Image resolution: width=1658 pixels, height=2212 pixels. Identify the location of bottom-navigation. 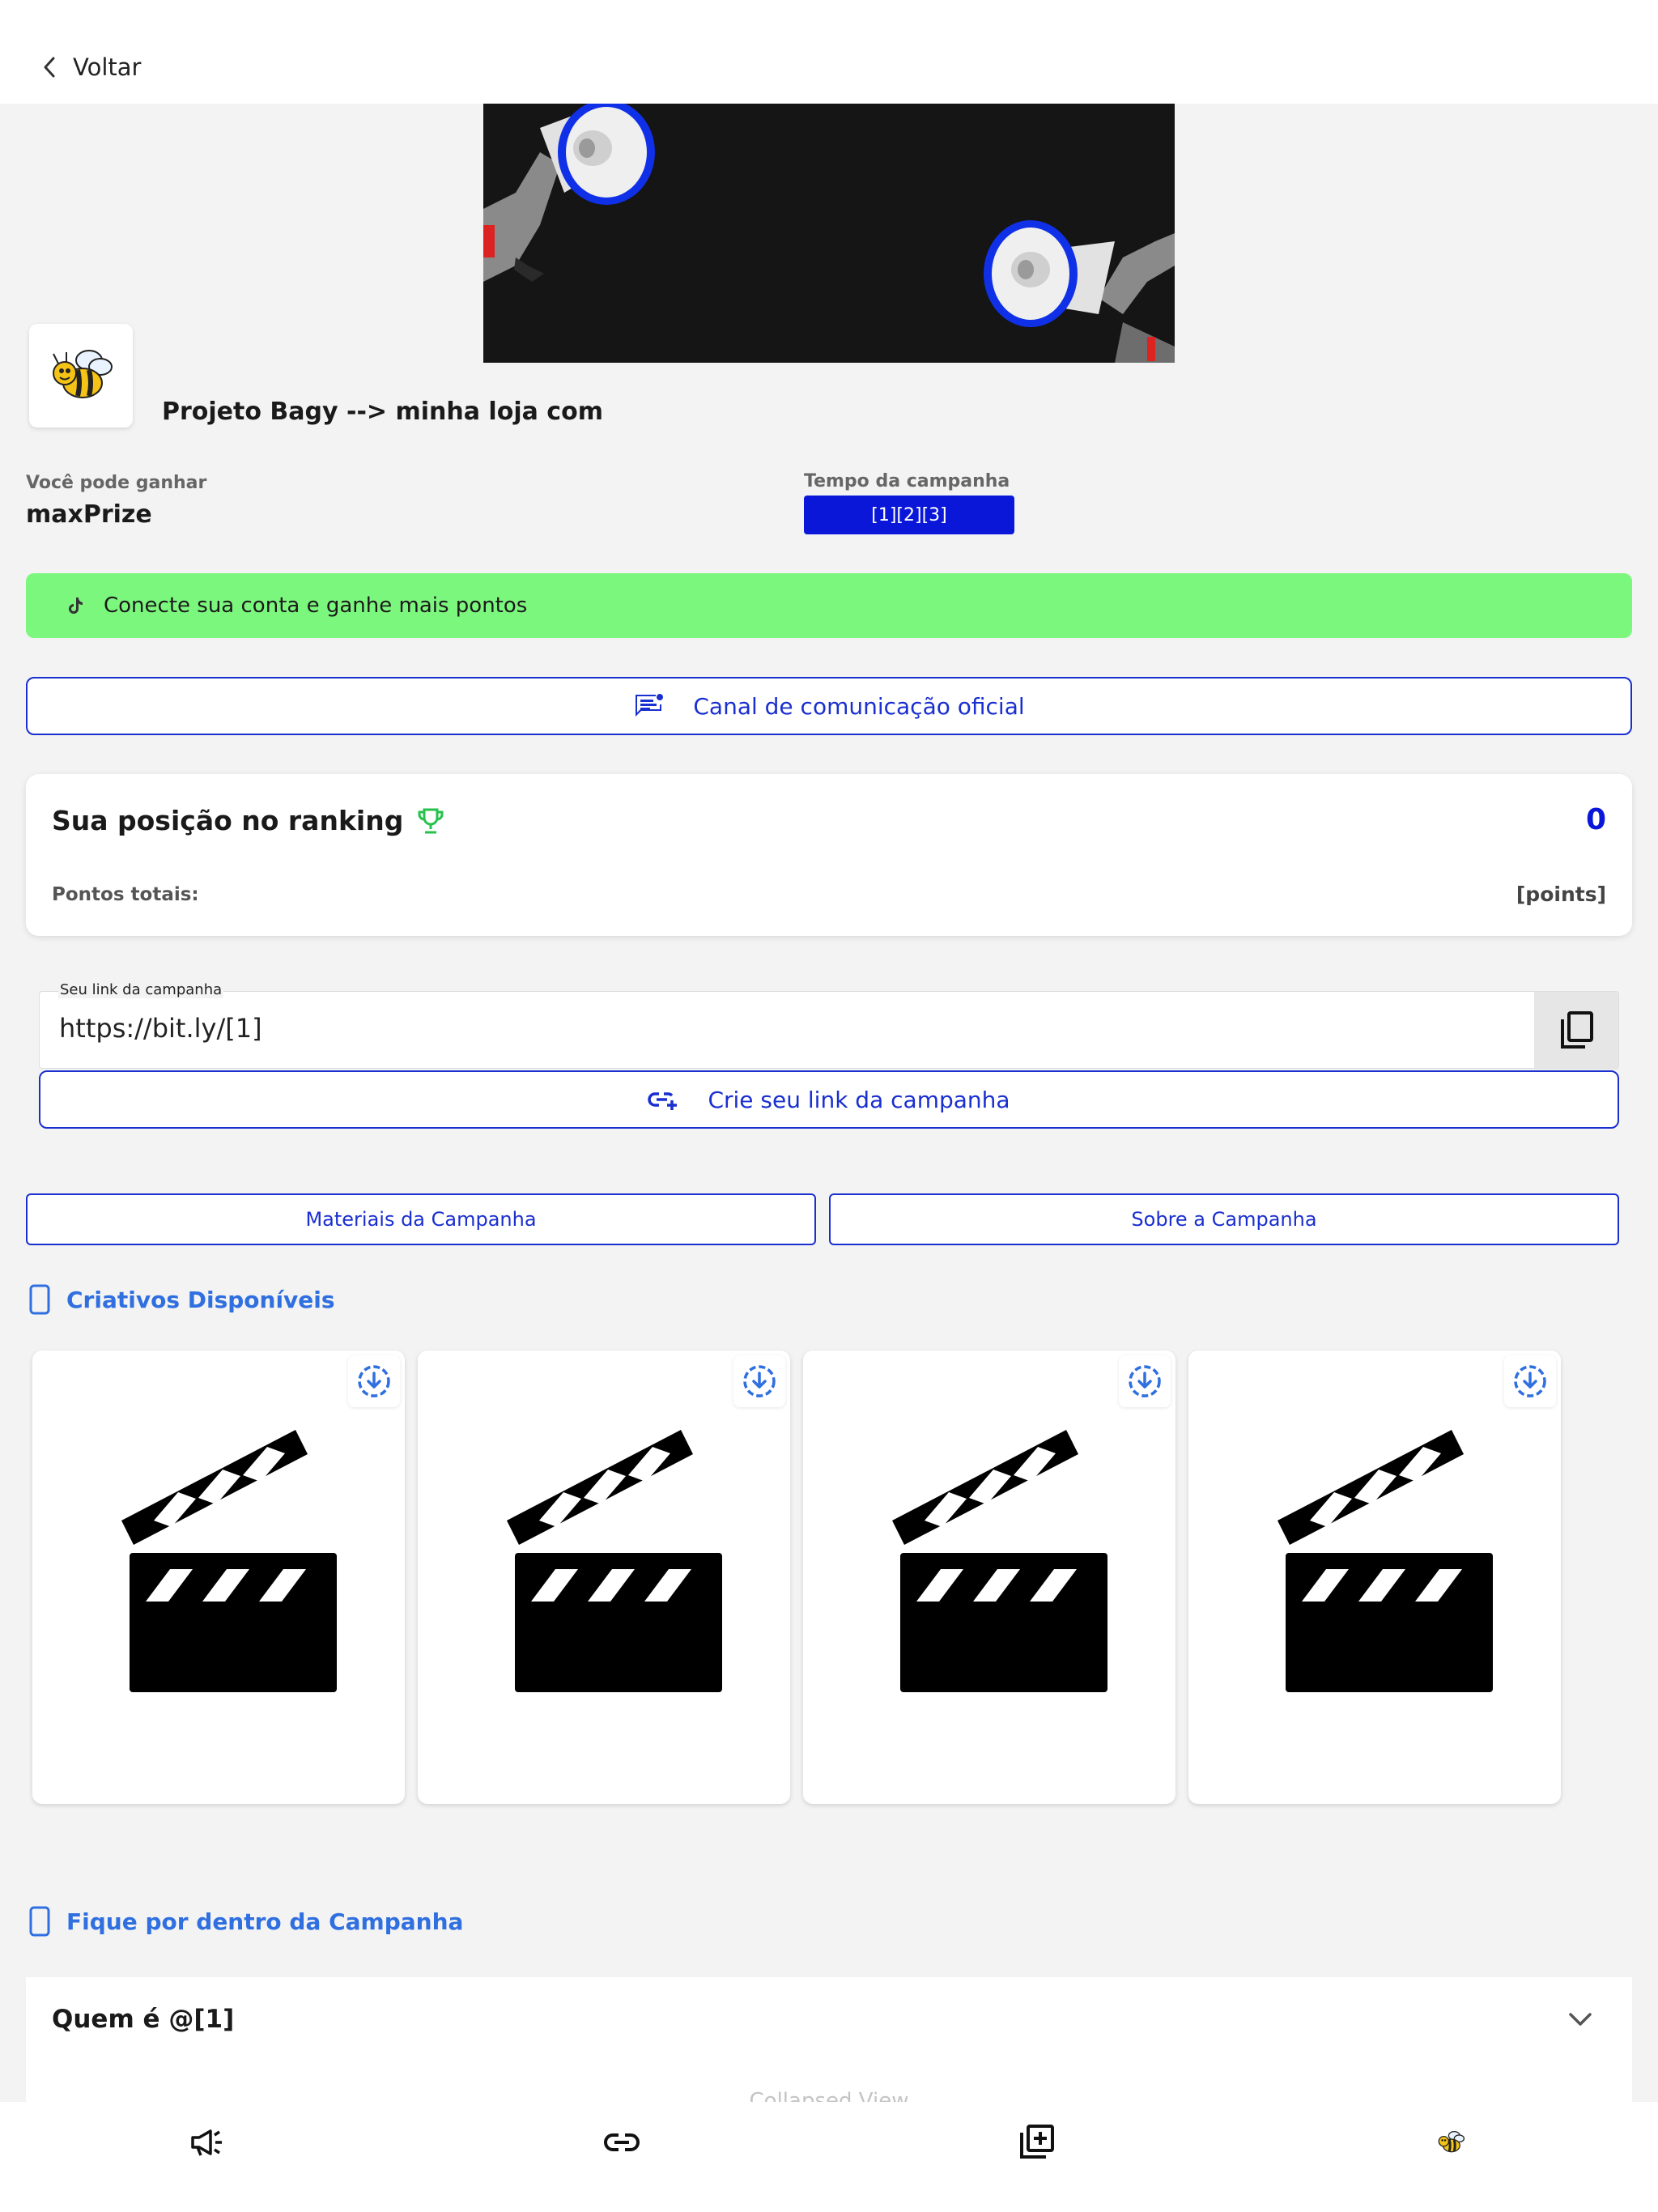
(829, 2157).